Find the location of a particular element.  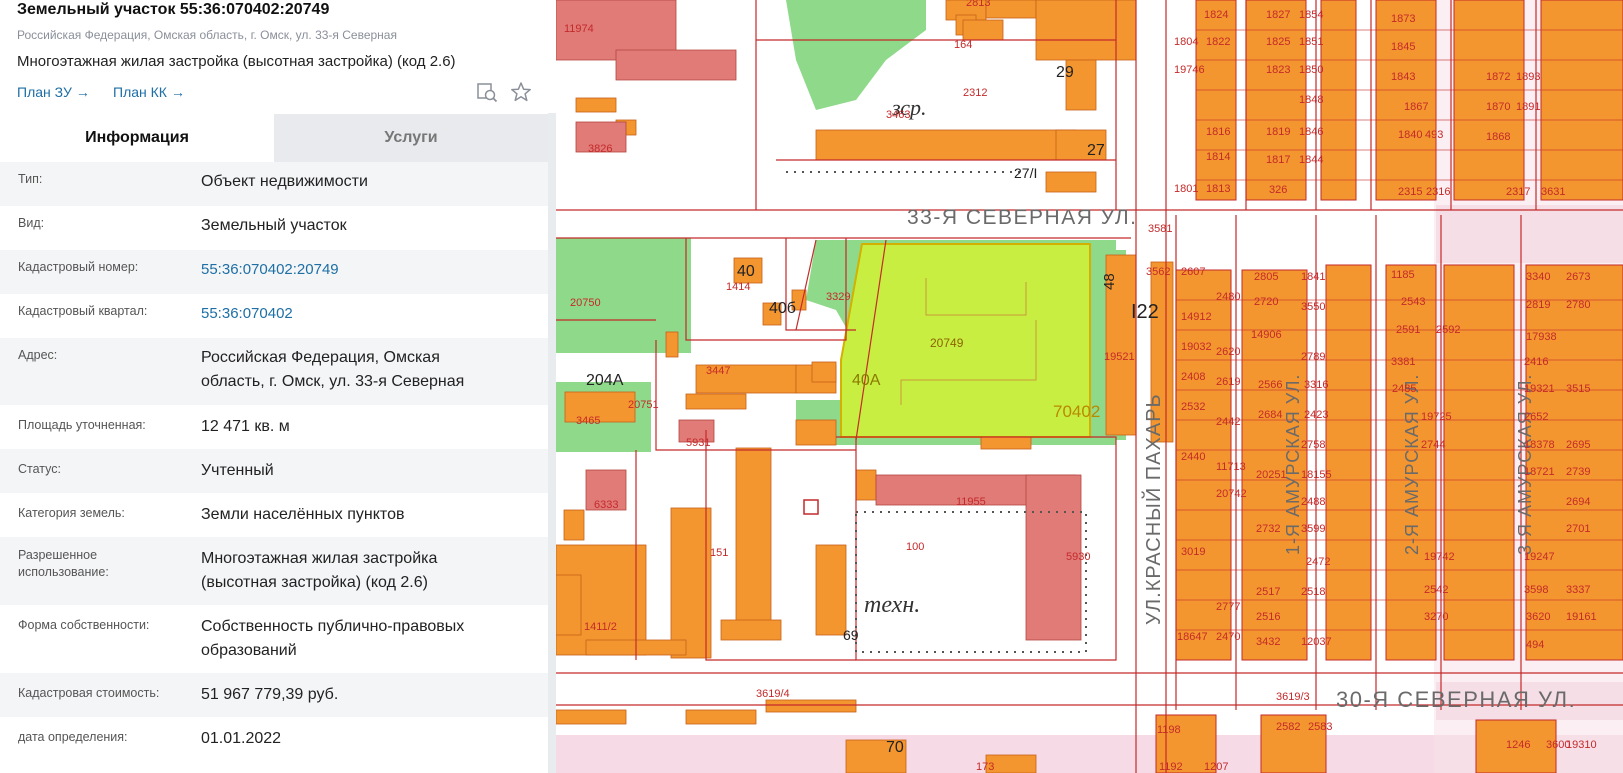

house-number: 27/I is located at coordinates (1025, 173).